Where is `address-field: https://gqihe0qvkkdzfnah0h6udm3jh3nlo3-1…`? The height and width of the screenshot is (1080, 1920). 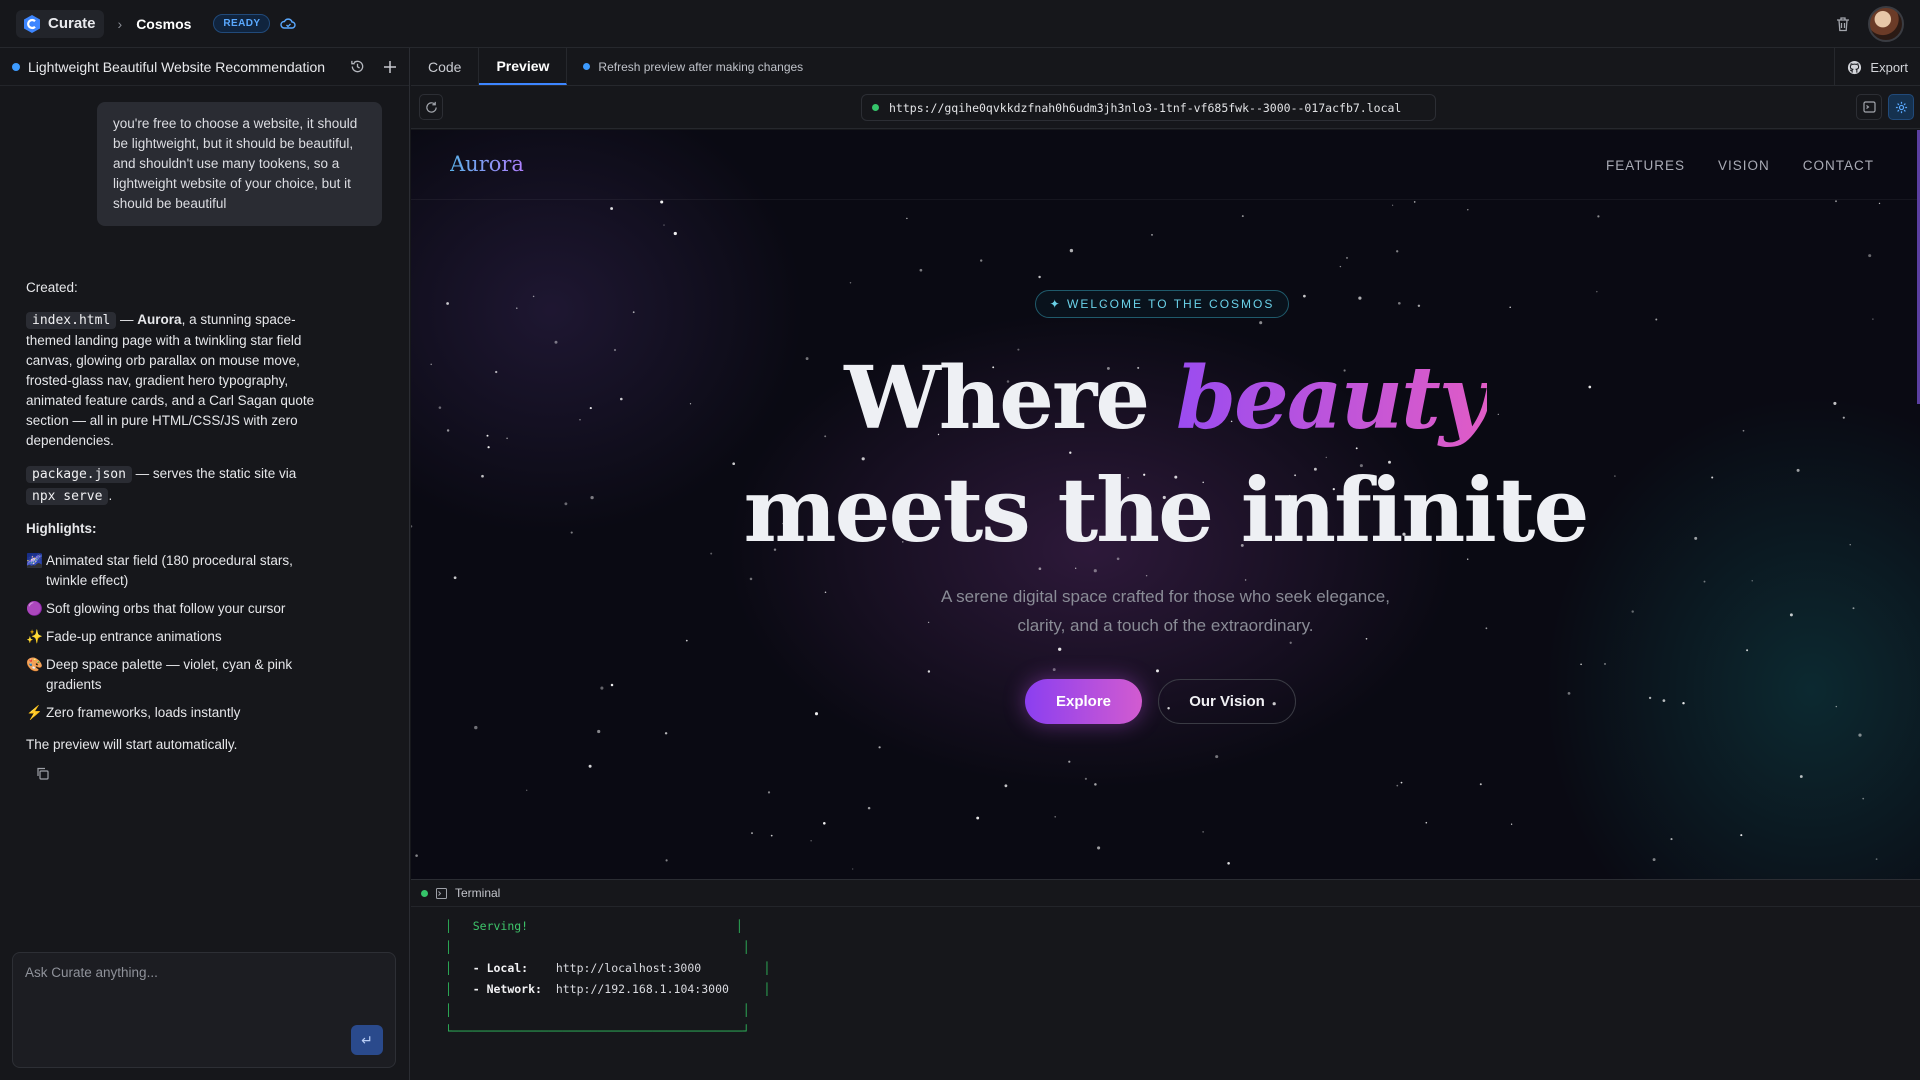 address-field: https://gqihe0qvkkdzfnah0h6udm3jh3nlo3-1… is located at coordinates (1148, 107).